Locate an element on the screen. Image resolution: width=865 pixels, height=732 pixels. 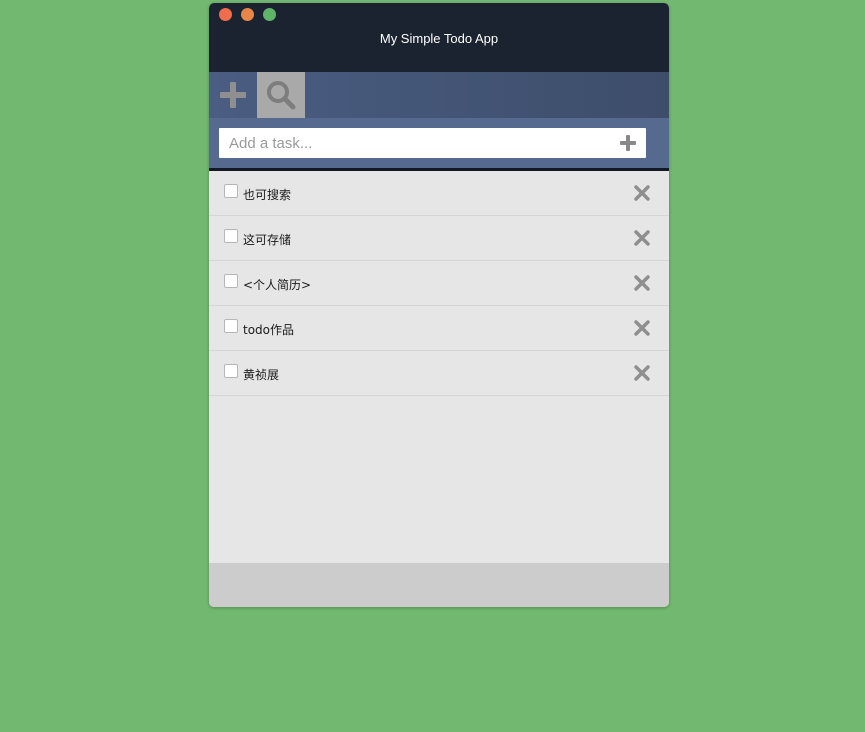
close-window-button is located at coordinates (225, 14).